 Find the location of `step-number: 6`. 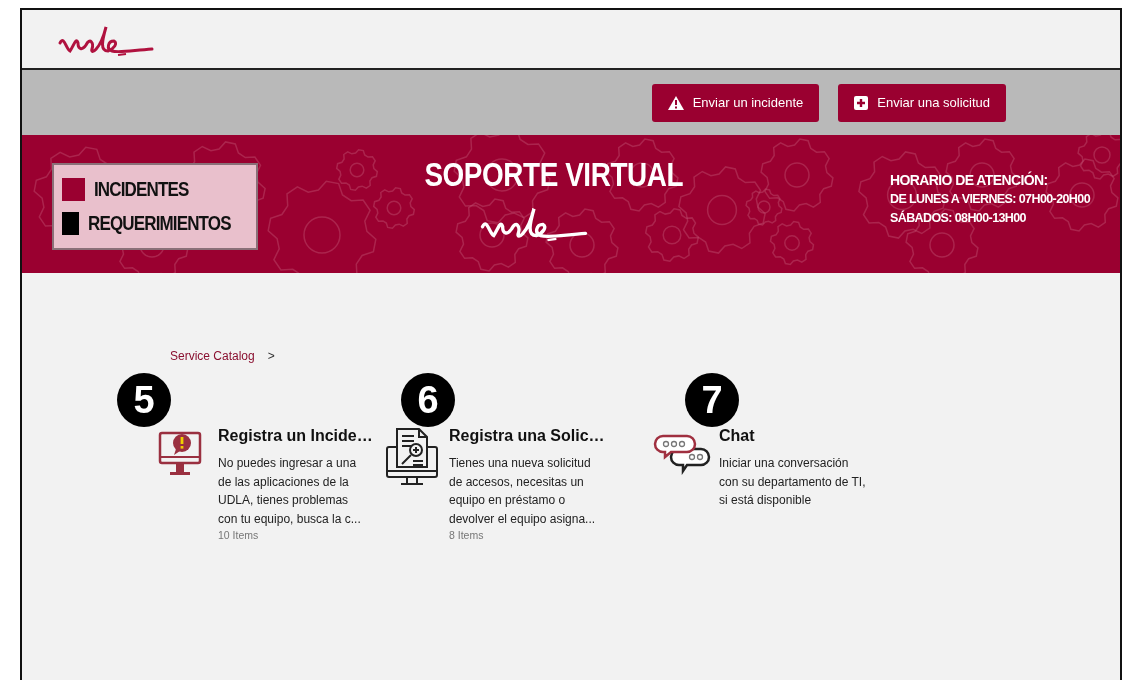

step-number: 6 is located at coordinates (428, 400).